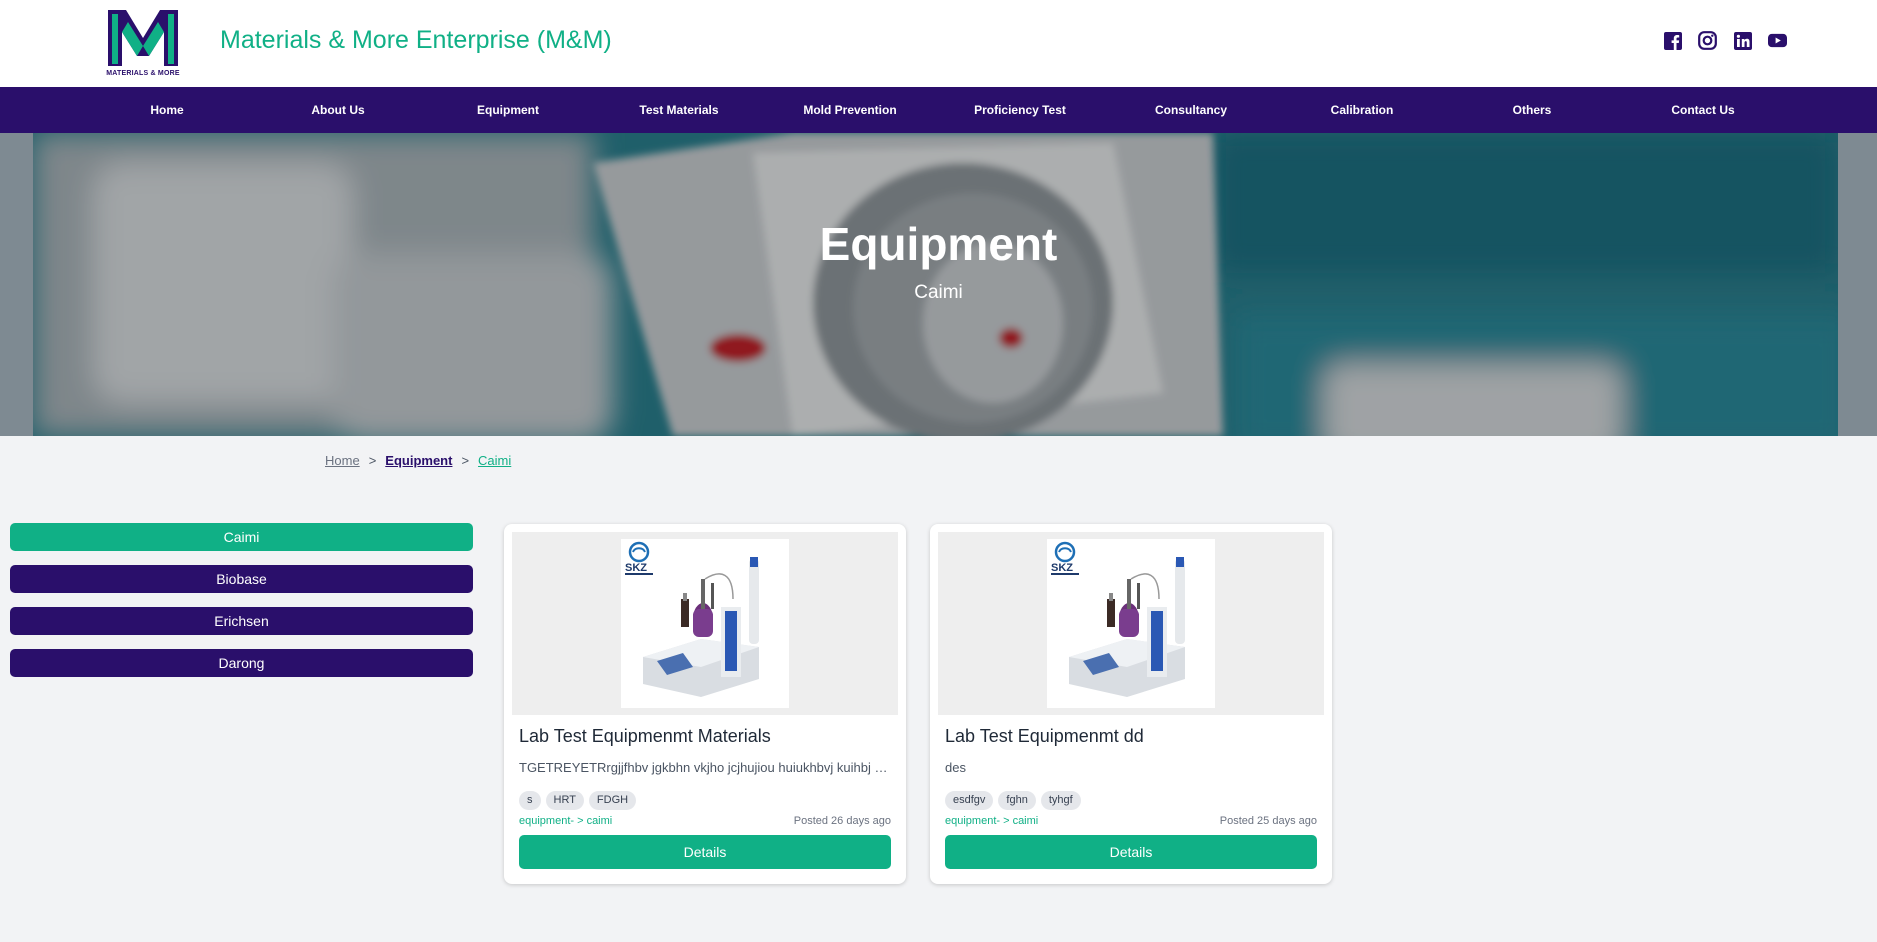  I want to click on product-tag: tyhgf, so click(1060, 800).